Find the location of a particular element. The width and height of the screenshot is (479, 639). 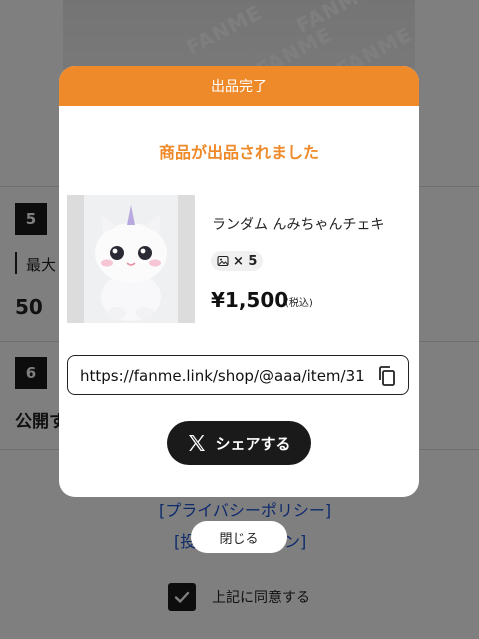

modal-heading: 商品が出品されました is located at coordinates (238, 152).